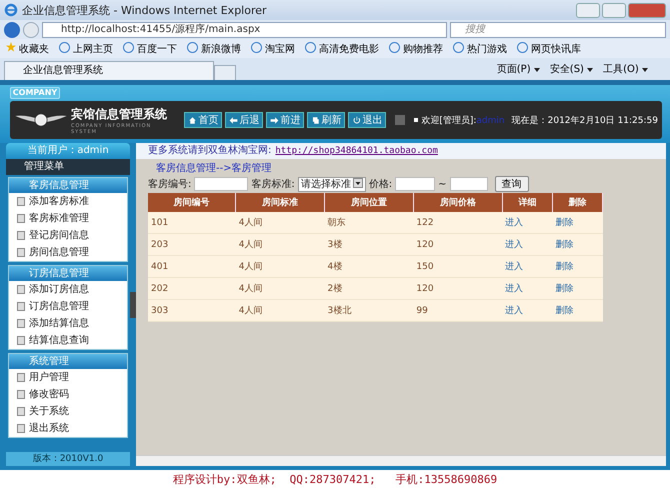 The image size is (670, 494). What do you see at coordinates (192, 223) in the screenshot?
I see `table-cell: 101` at bounding box center [192, 223].